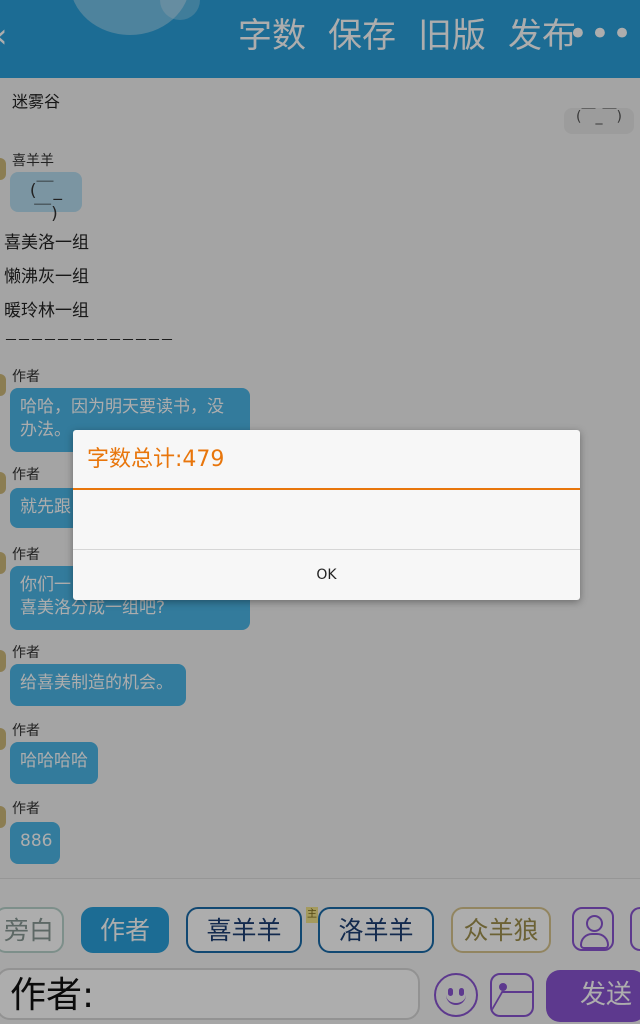 The height and width of the screenshot is (1024, 640). Describe the element at coordinates (326, 515) in the screenshot. I see `word-count-dialog: 字数总计:479 OK` at that location.